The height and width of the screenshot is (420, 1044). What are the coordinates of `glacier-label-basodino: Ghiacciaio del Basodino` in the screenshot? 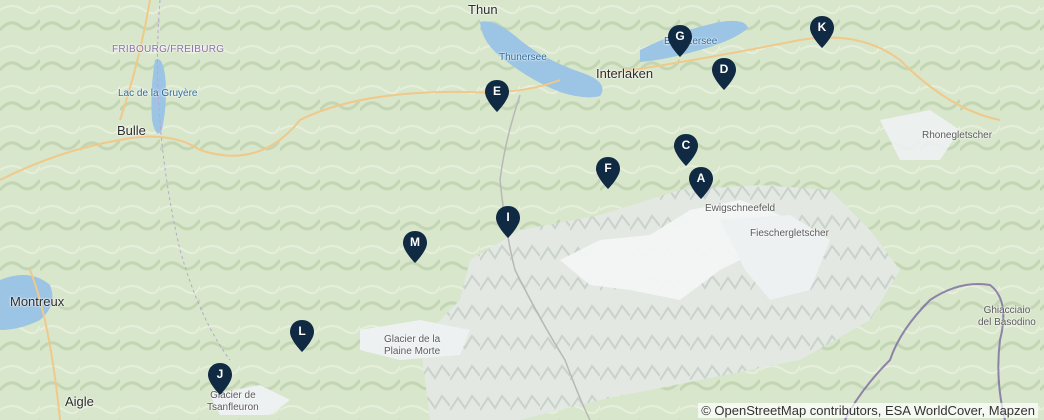 It's located at (1007, 317).